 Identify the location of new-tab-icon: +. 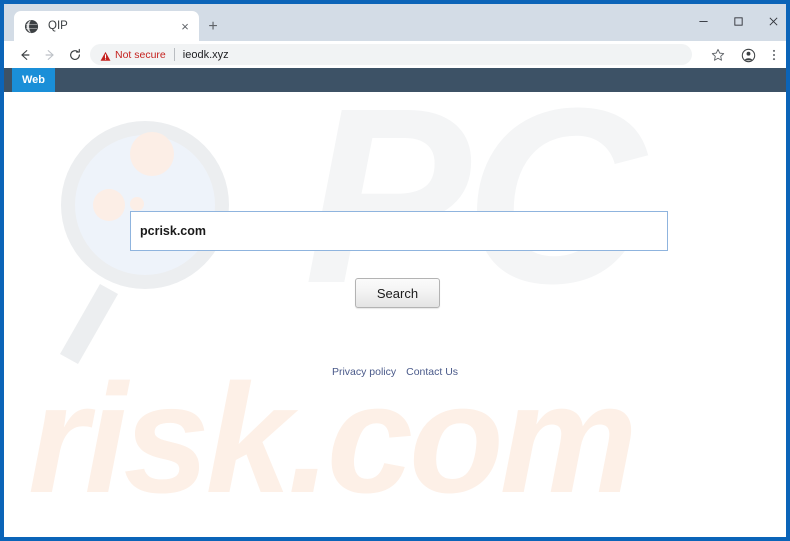
(213, 27).